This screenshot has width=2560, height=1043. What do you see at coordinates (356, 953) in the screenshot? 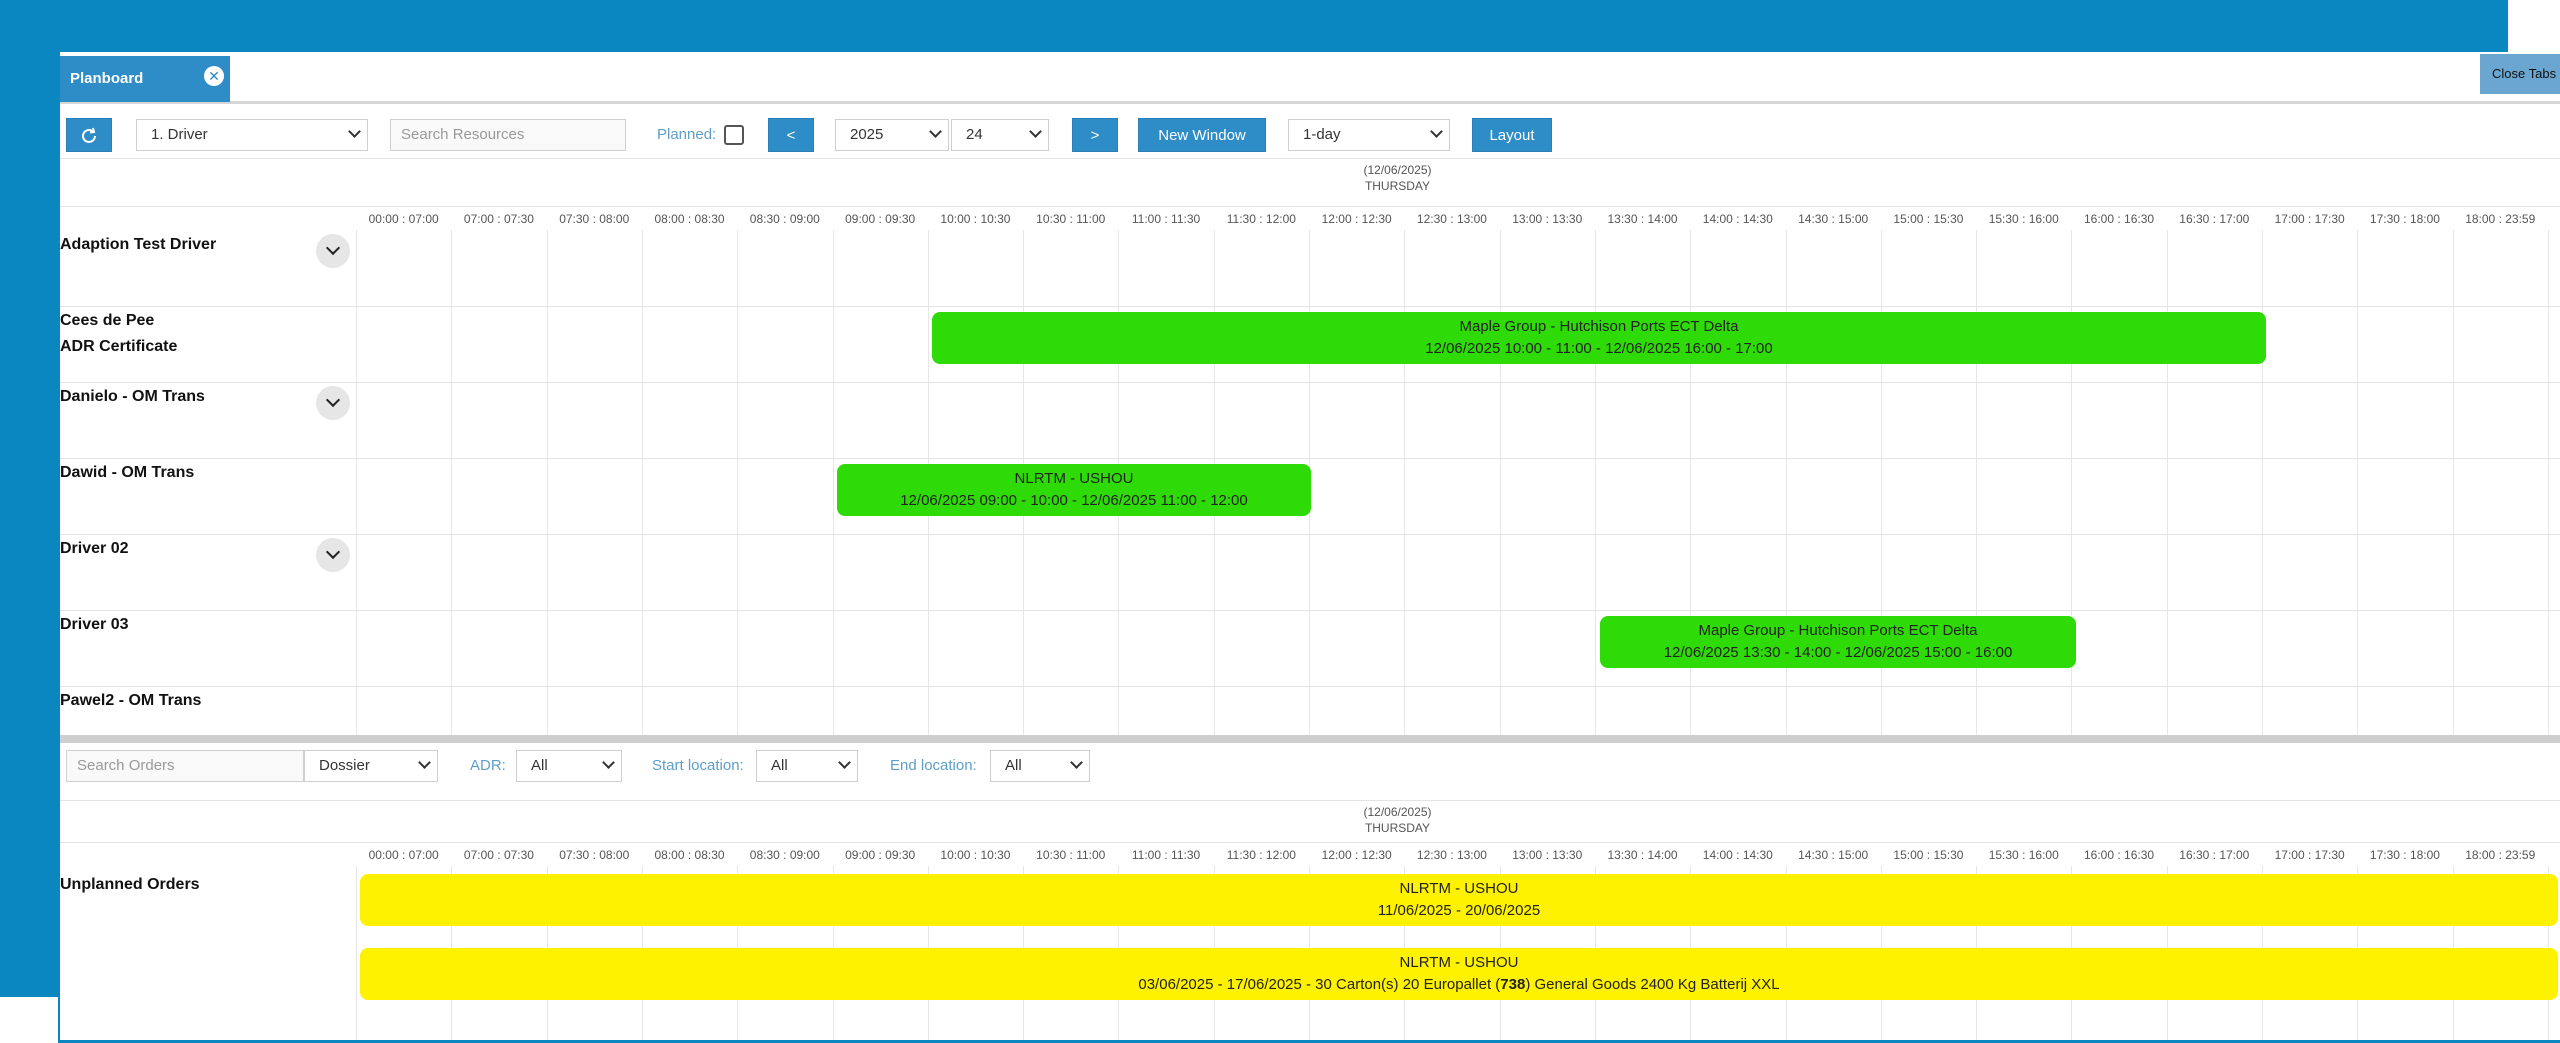
I see `grid-line` at bounding box center [356, 953].